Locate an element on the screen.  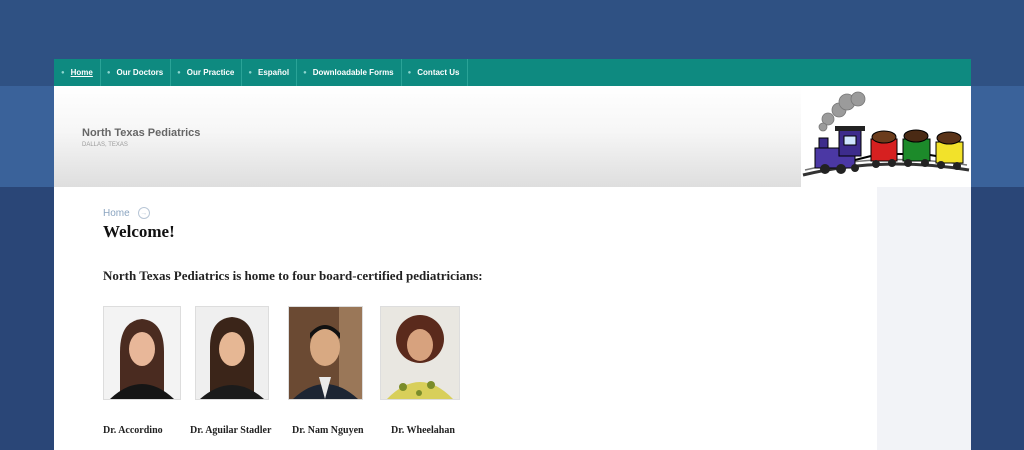
nav-item-downloadable-forms: ● Downloadable Forms is located at coordinates (349, 72).